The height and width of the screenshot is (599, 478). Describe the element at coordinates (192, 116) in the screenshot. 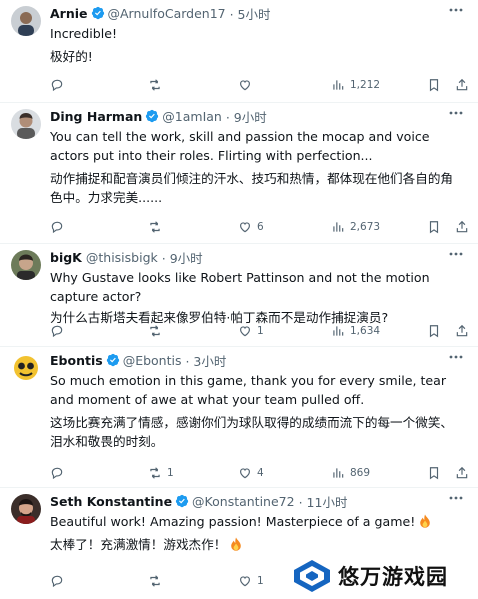

I see `author-handle: @1amIan` at that location.